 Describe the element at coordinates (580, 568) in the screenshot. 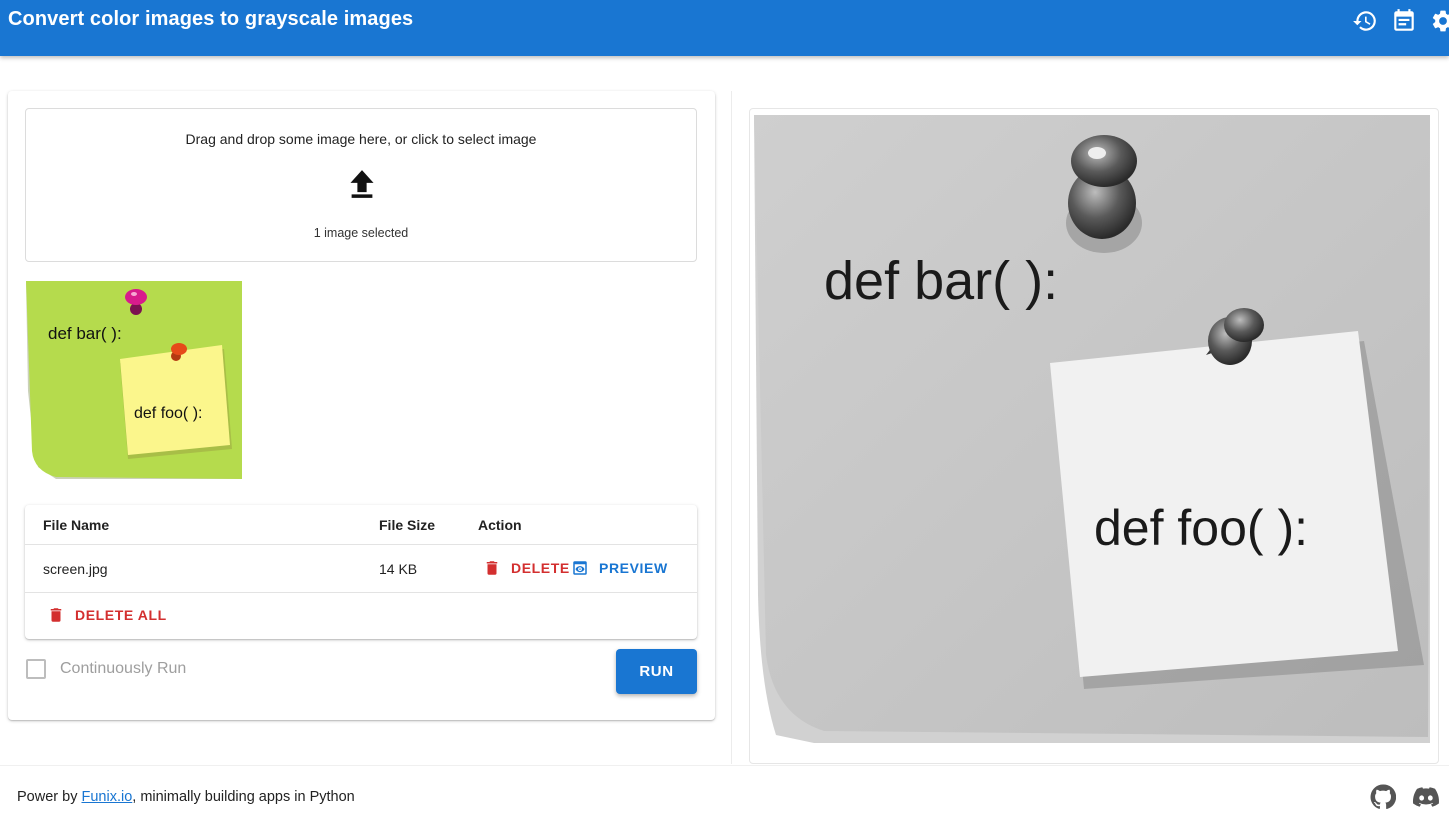

I see `preview-eye-icon` at that location.